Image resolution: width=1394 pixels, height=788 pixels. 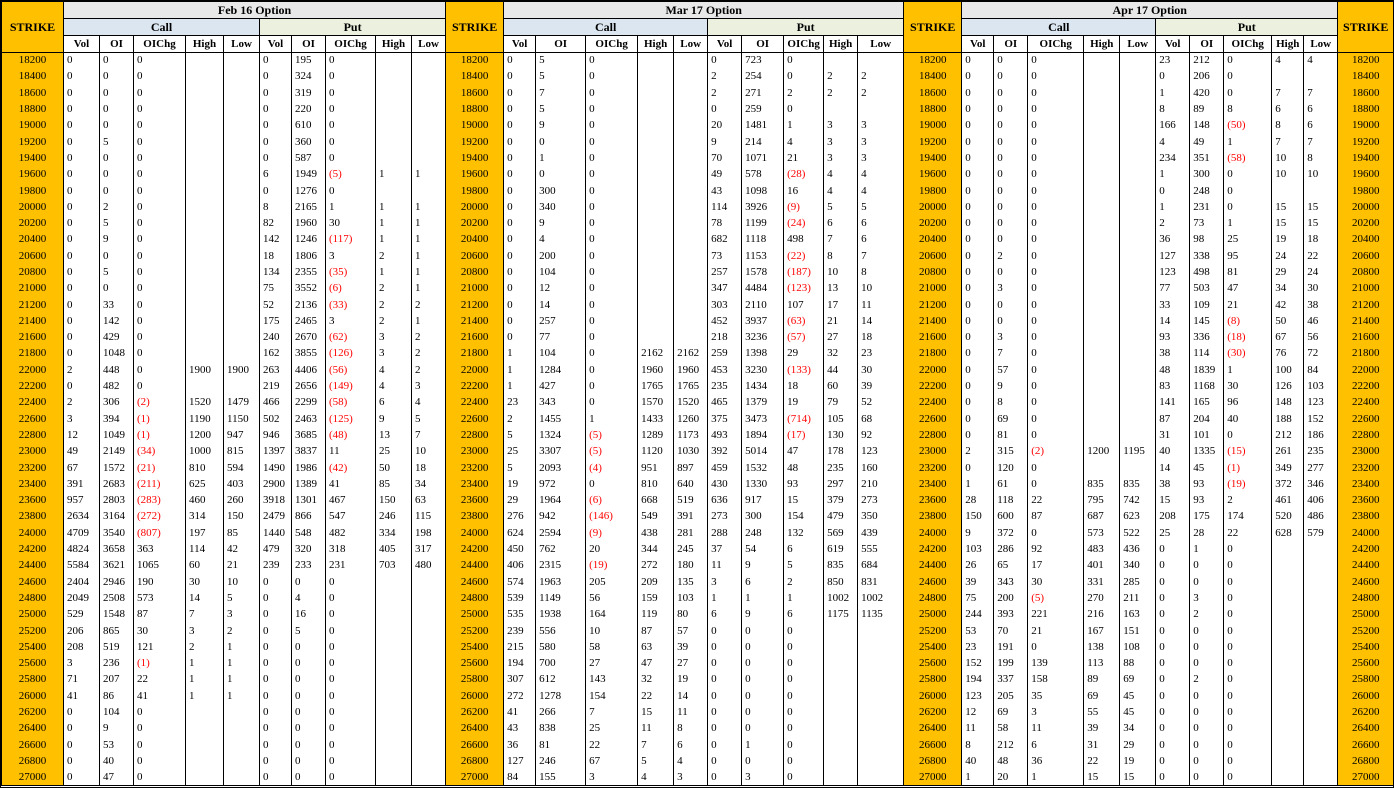 What do you see at coordinates (520, 500) in the screenshot?
I see `call-vol-cell: 29` at bounding box center [520, 500].